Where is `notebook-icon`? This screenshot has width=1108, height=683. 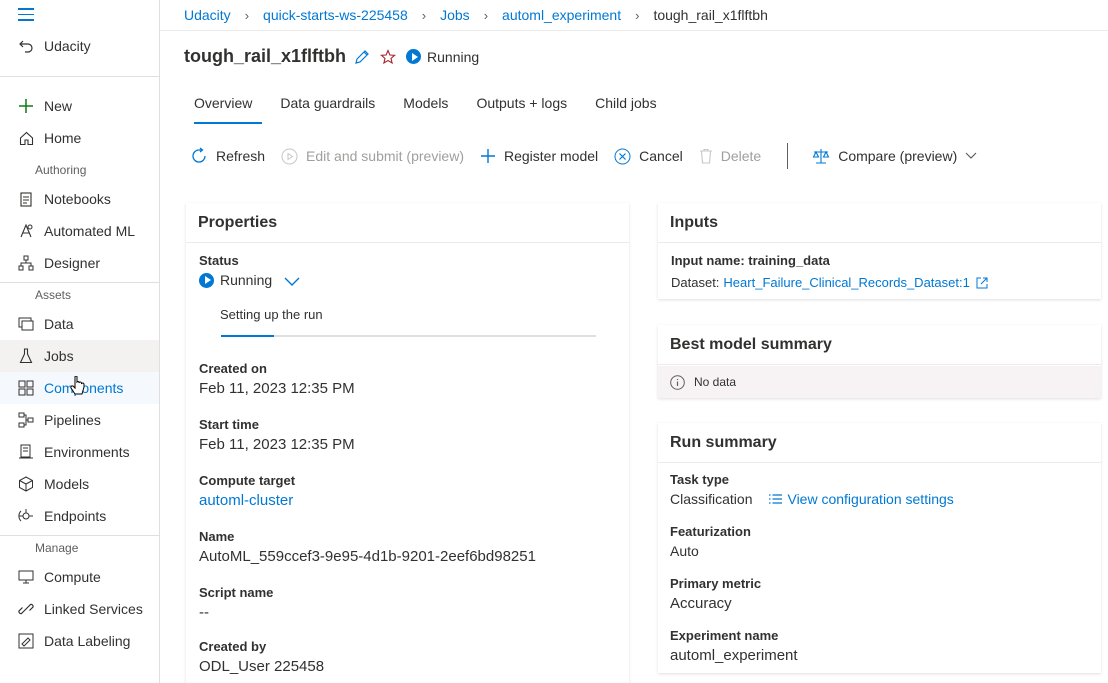
notebook-icon is located at coordinates (26, 199).